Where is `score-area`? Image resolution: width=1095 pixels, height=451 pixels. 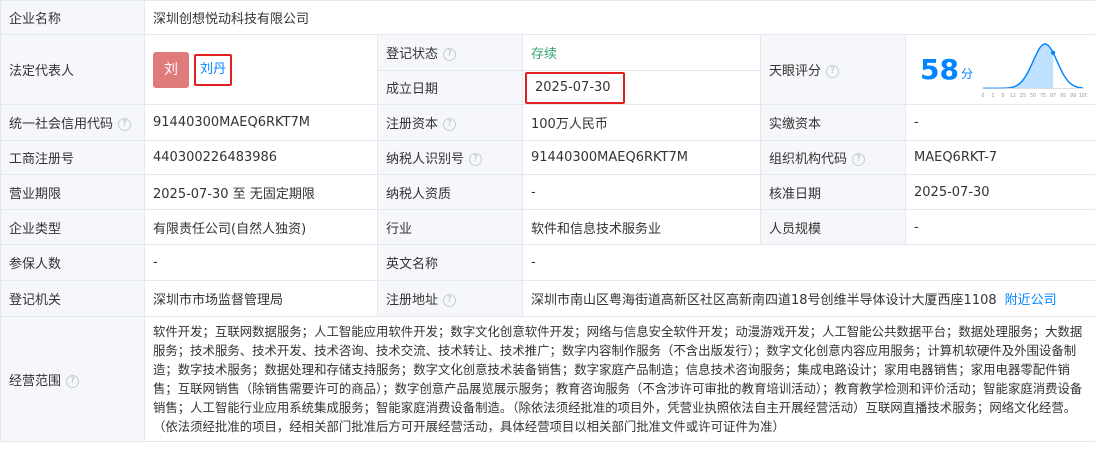
score-area is located at coordinates (1018, 65).